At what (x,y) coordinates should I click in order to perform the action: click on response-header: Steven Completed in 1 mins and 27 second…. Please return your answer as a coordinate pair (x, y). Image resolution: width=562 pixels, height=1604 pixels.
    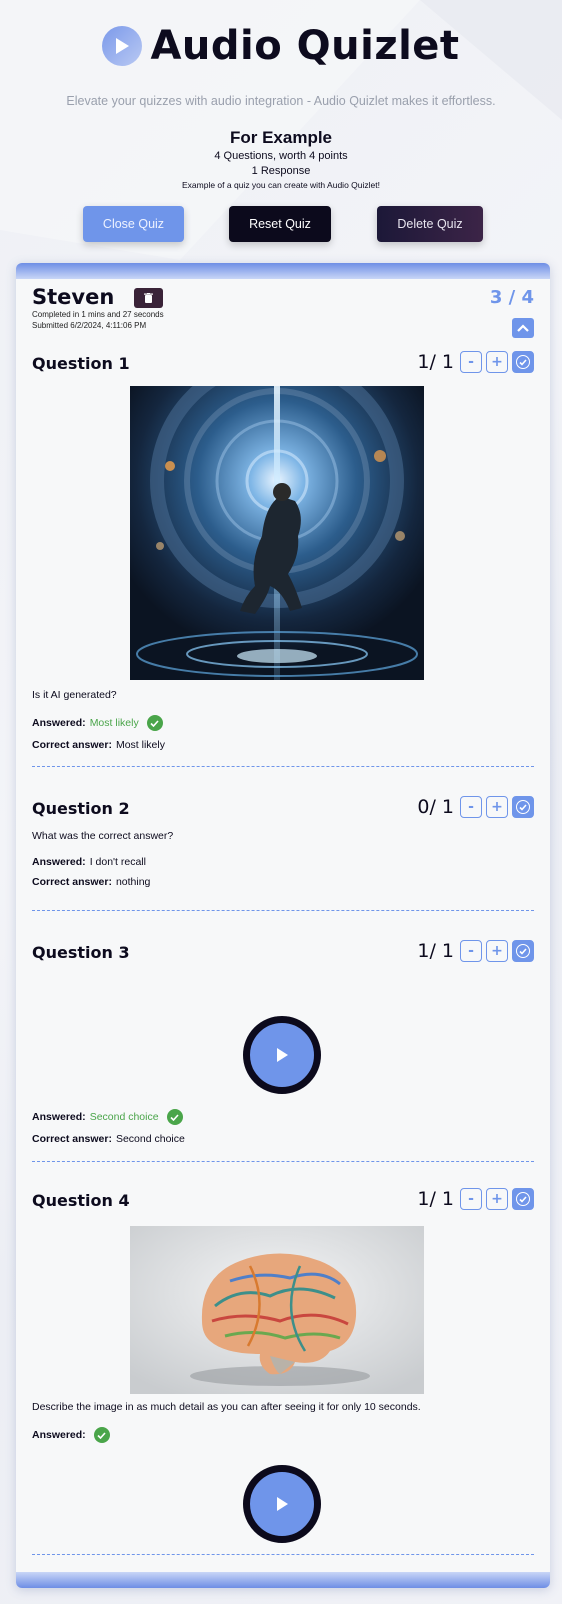
    Looking at the image, I should click on (283, 315).